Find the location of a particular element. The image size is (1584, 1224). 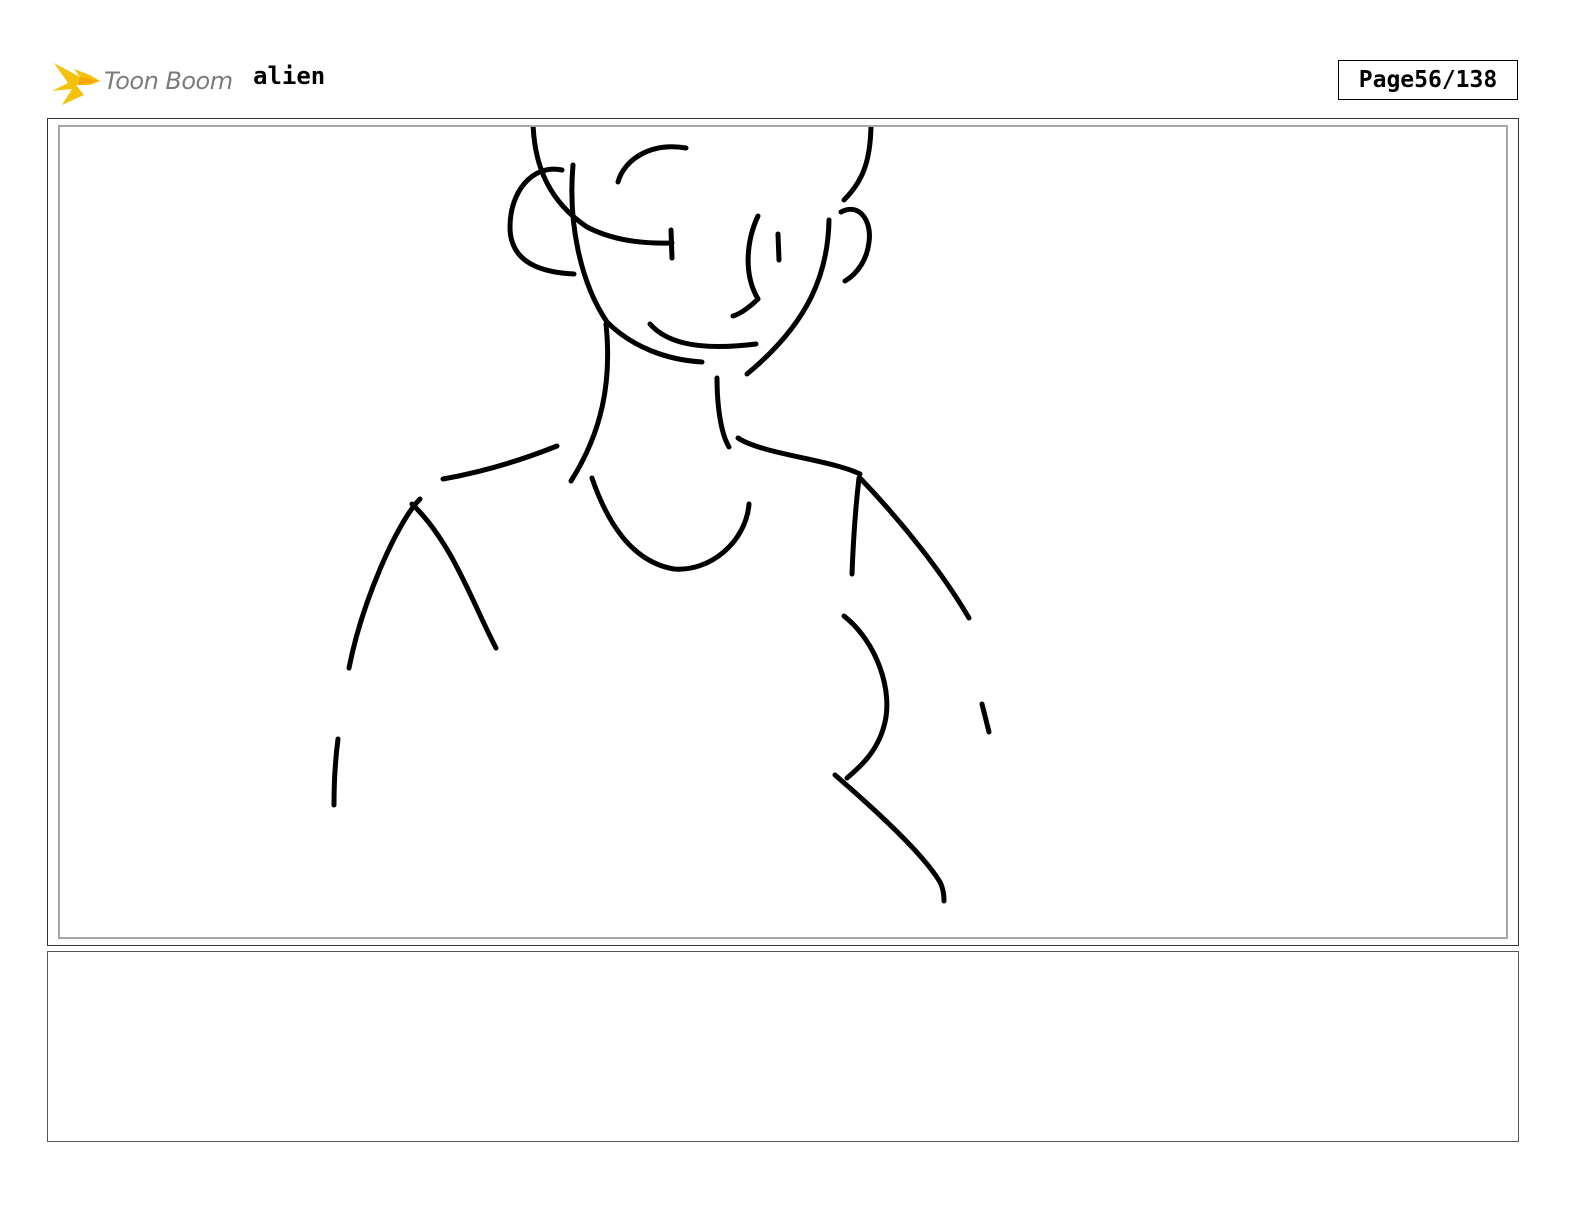

page-number: 56/138 is located at coordinates (1456, 80).